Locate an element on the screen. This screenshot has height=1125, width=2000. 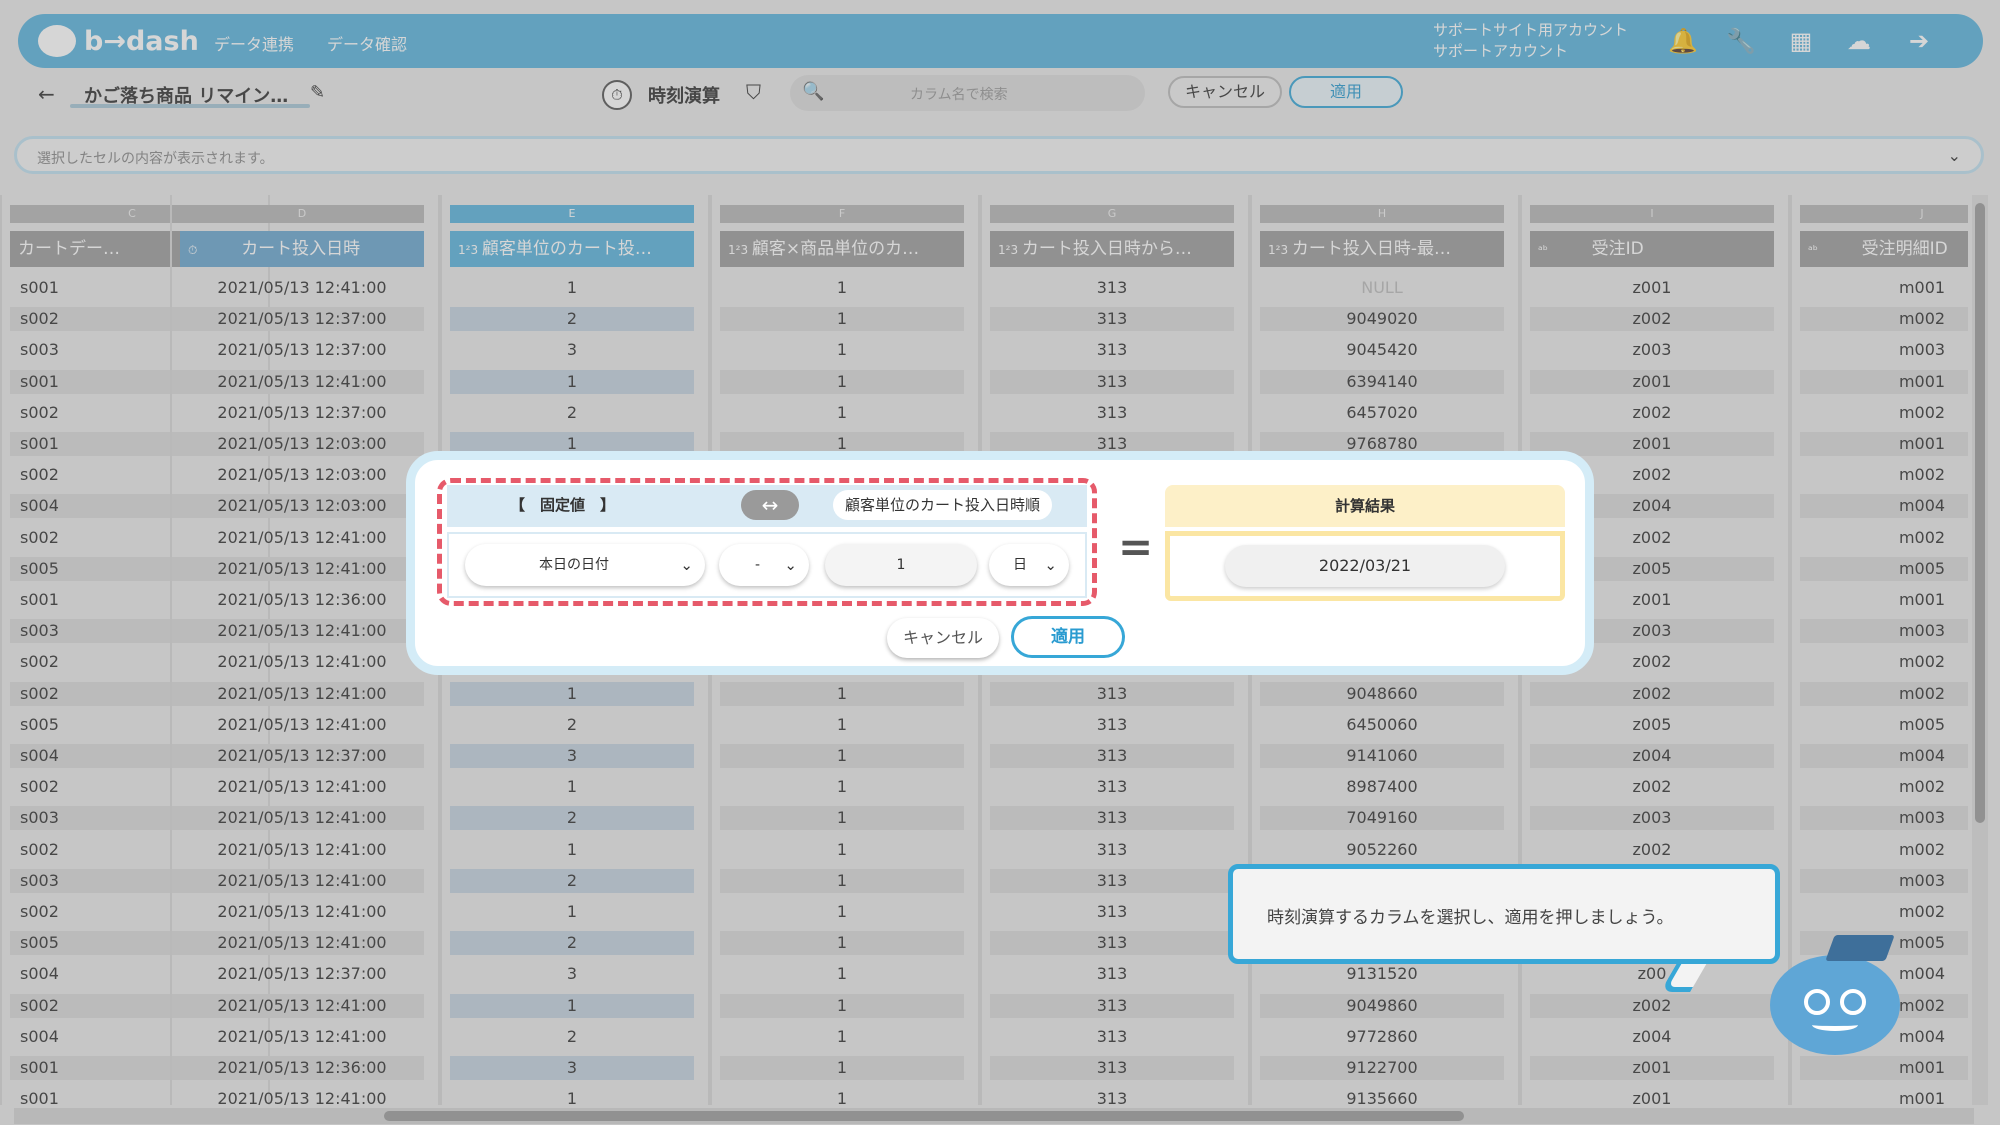
beginner-mark-icon: ⛉ is located at coordinates (753, 92).